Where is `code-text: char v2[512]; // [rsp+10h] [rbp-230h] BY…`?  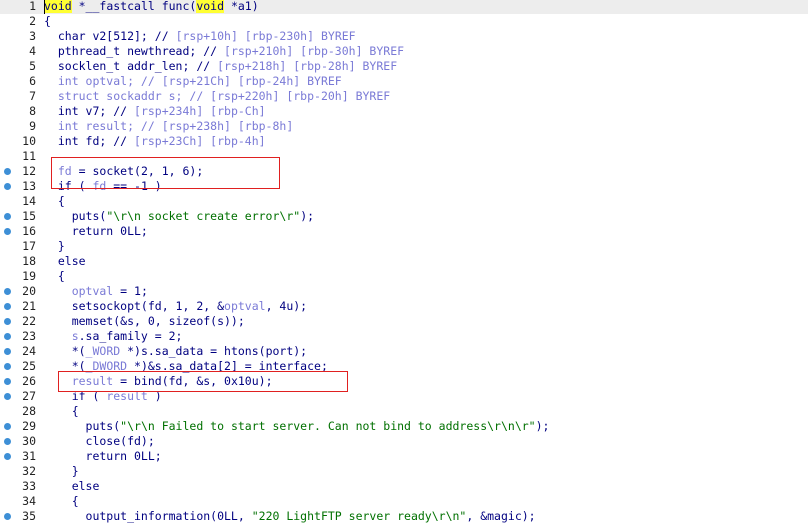
code-text: char v2[512]; // [rsp+10h] [rbp-230h] BY… is located at coordinates (200, 36).